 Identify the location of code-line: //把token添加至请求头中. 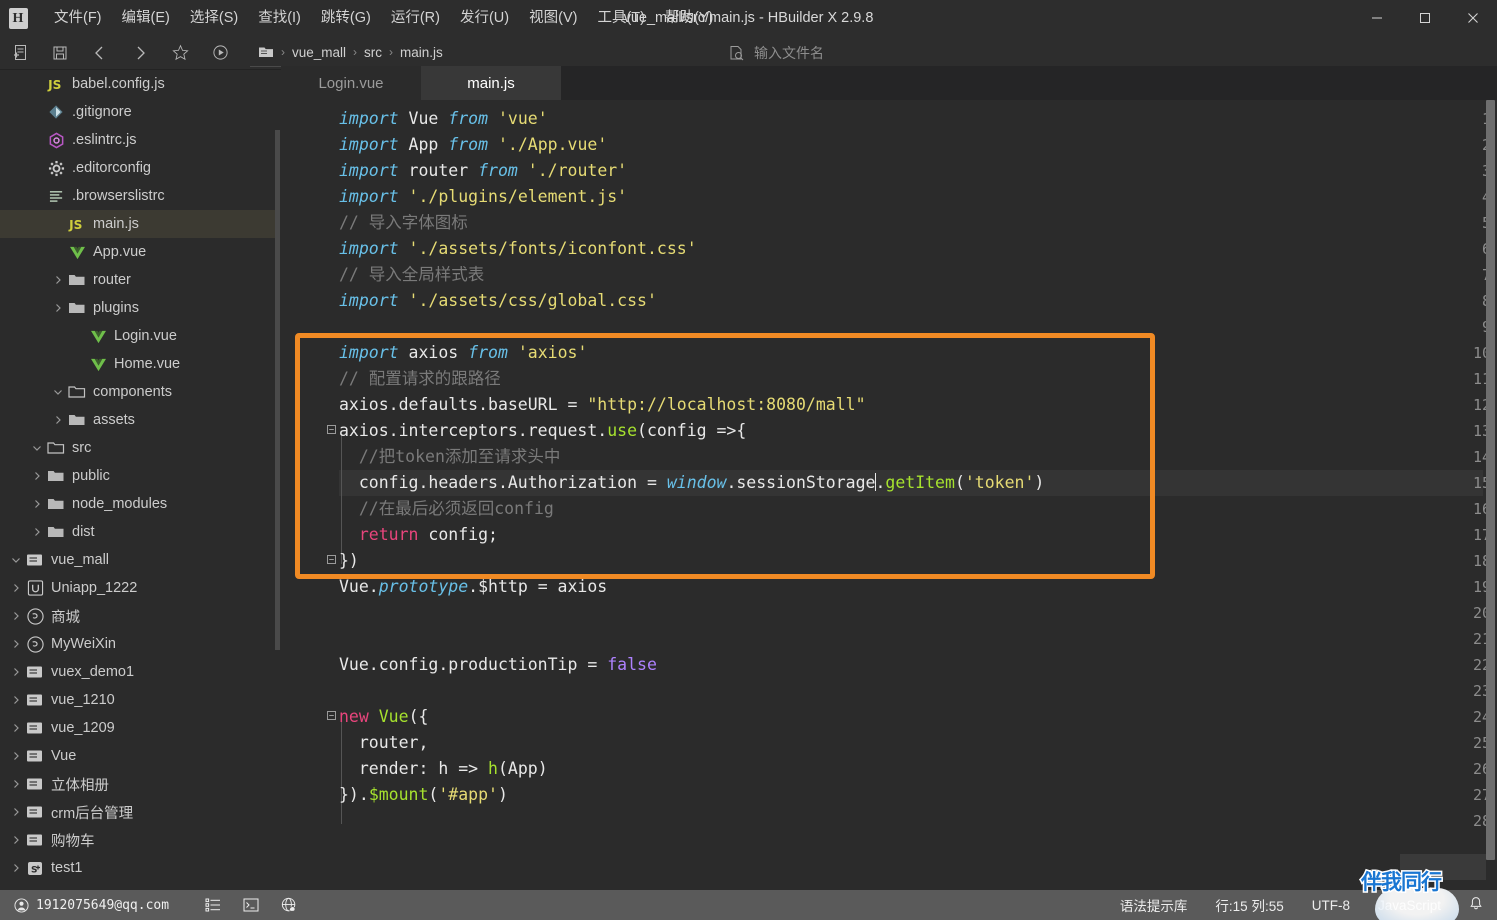
(918, 457).